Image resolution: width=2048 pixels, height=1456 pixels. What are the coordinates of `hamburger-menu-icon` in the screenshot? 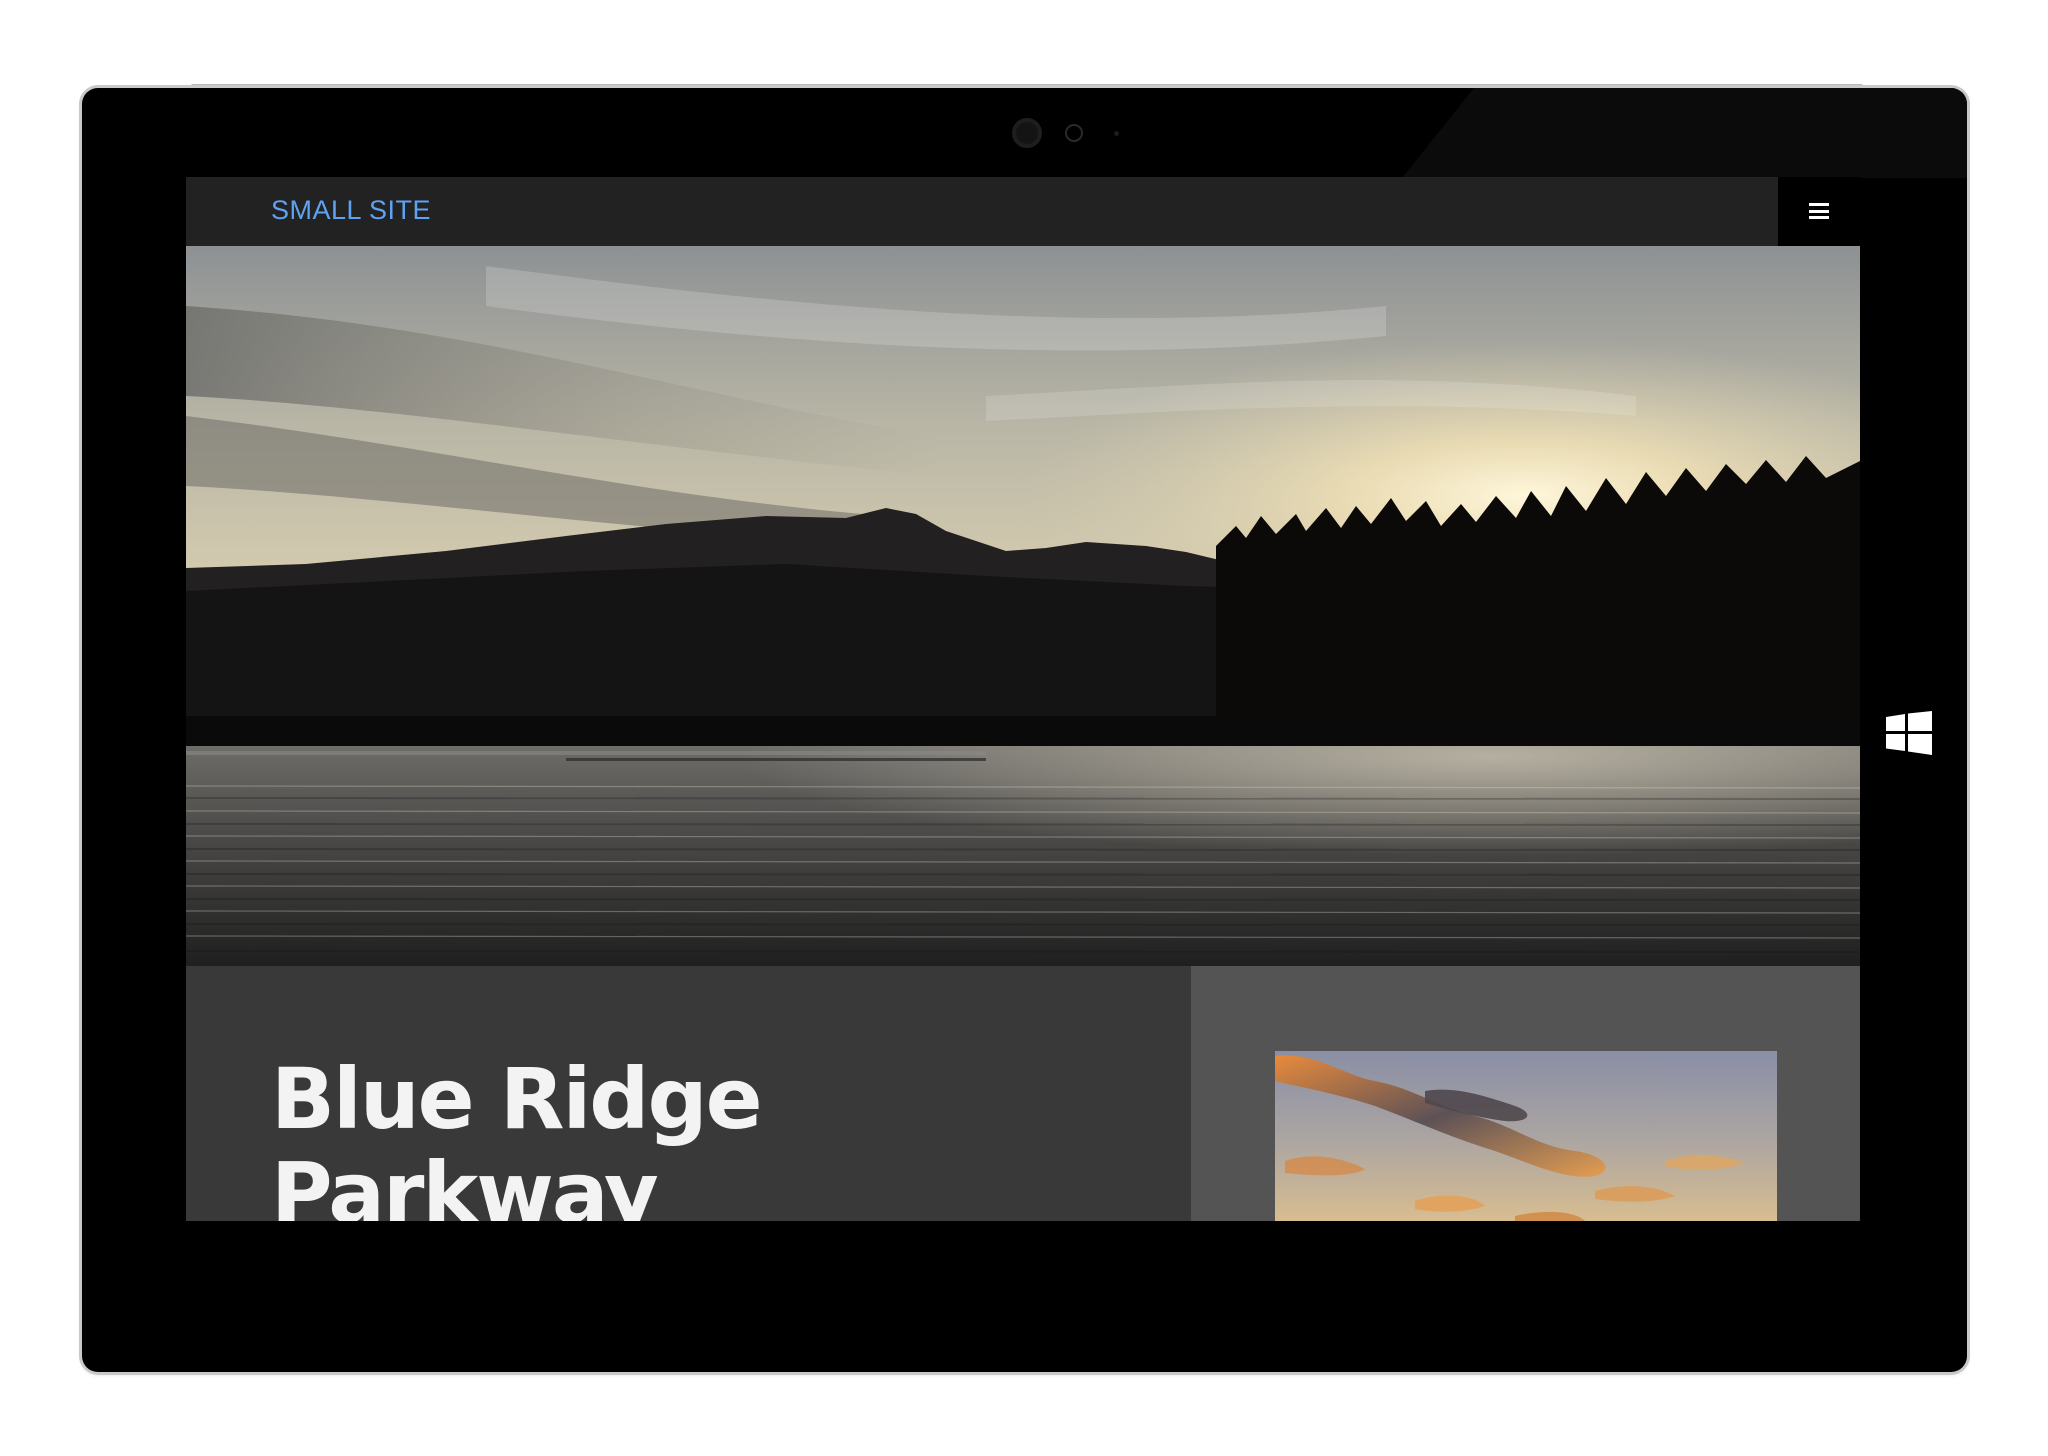 It's located at (1819, 211).